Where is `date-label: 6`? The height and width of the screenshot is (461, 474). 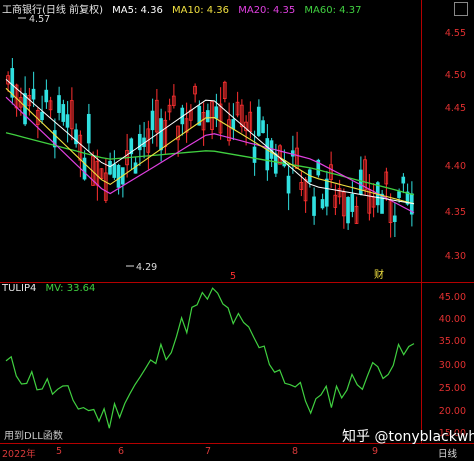
date-label: 6 is located at coordinates (121, 451).